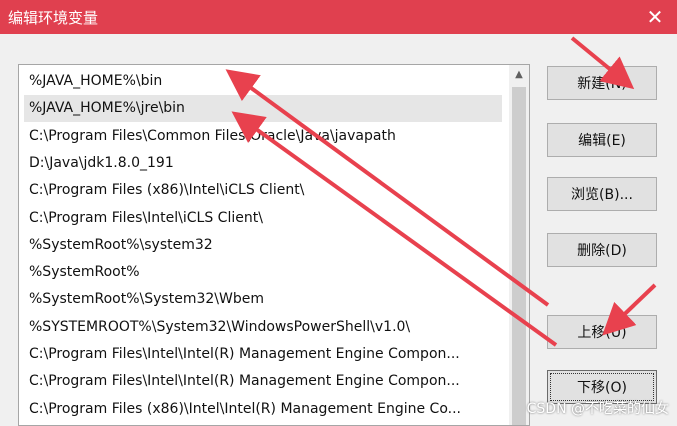 The image size is (677, 426). I want to click on list-item: %JAVA_HOME%\bin, so click(263, 81).